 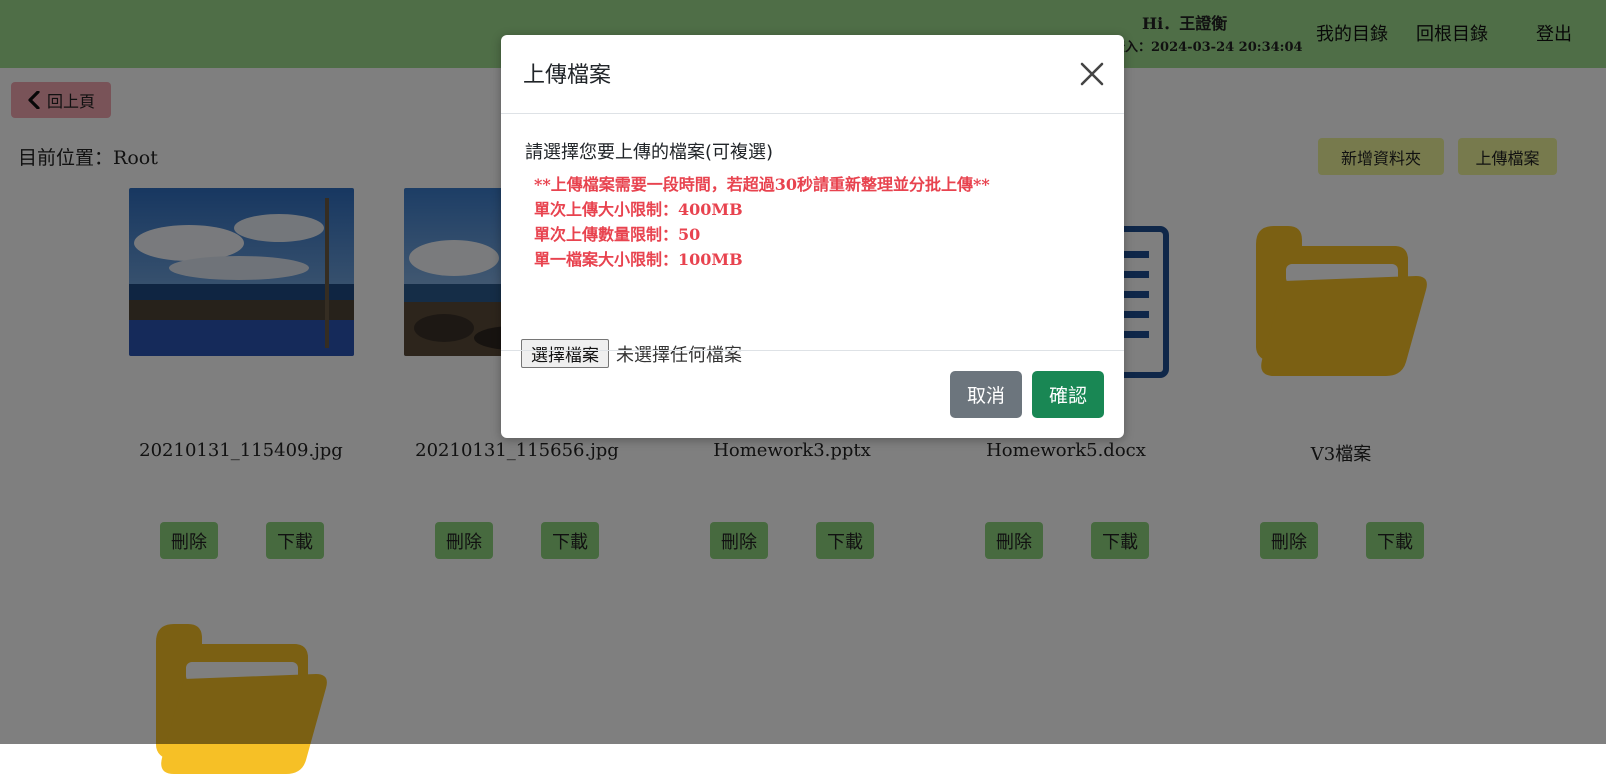 What do you see at coordinates (762, 184) in the screenshot?
I see `upload-warning: **上傳檔案需要一段時間，若超過30秒請重新整理並分批上傳**` at bounding box center [762, 184].